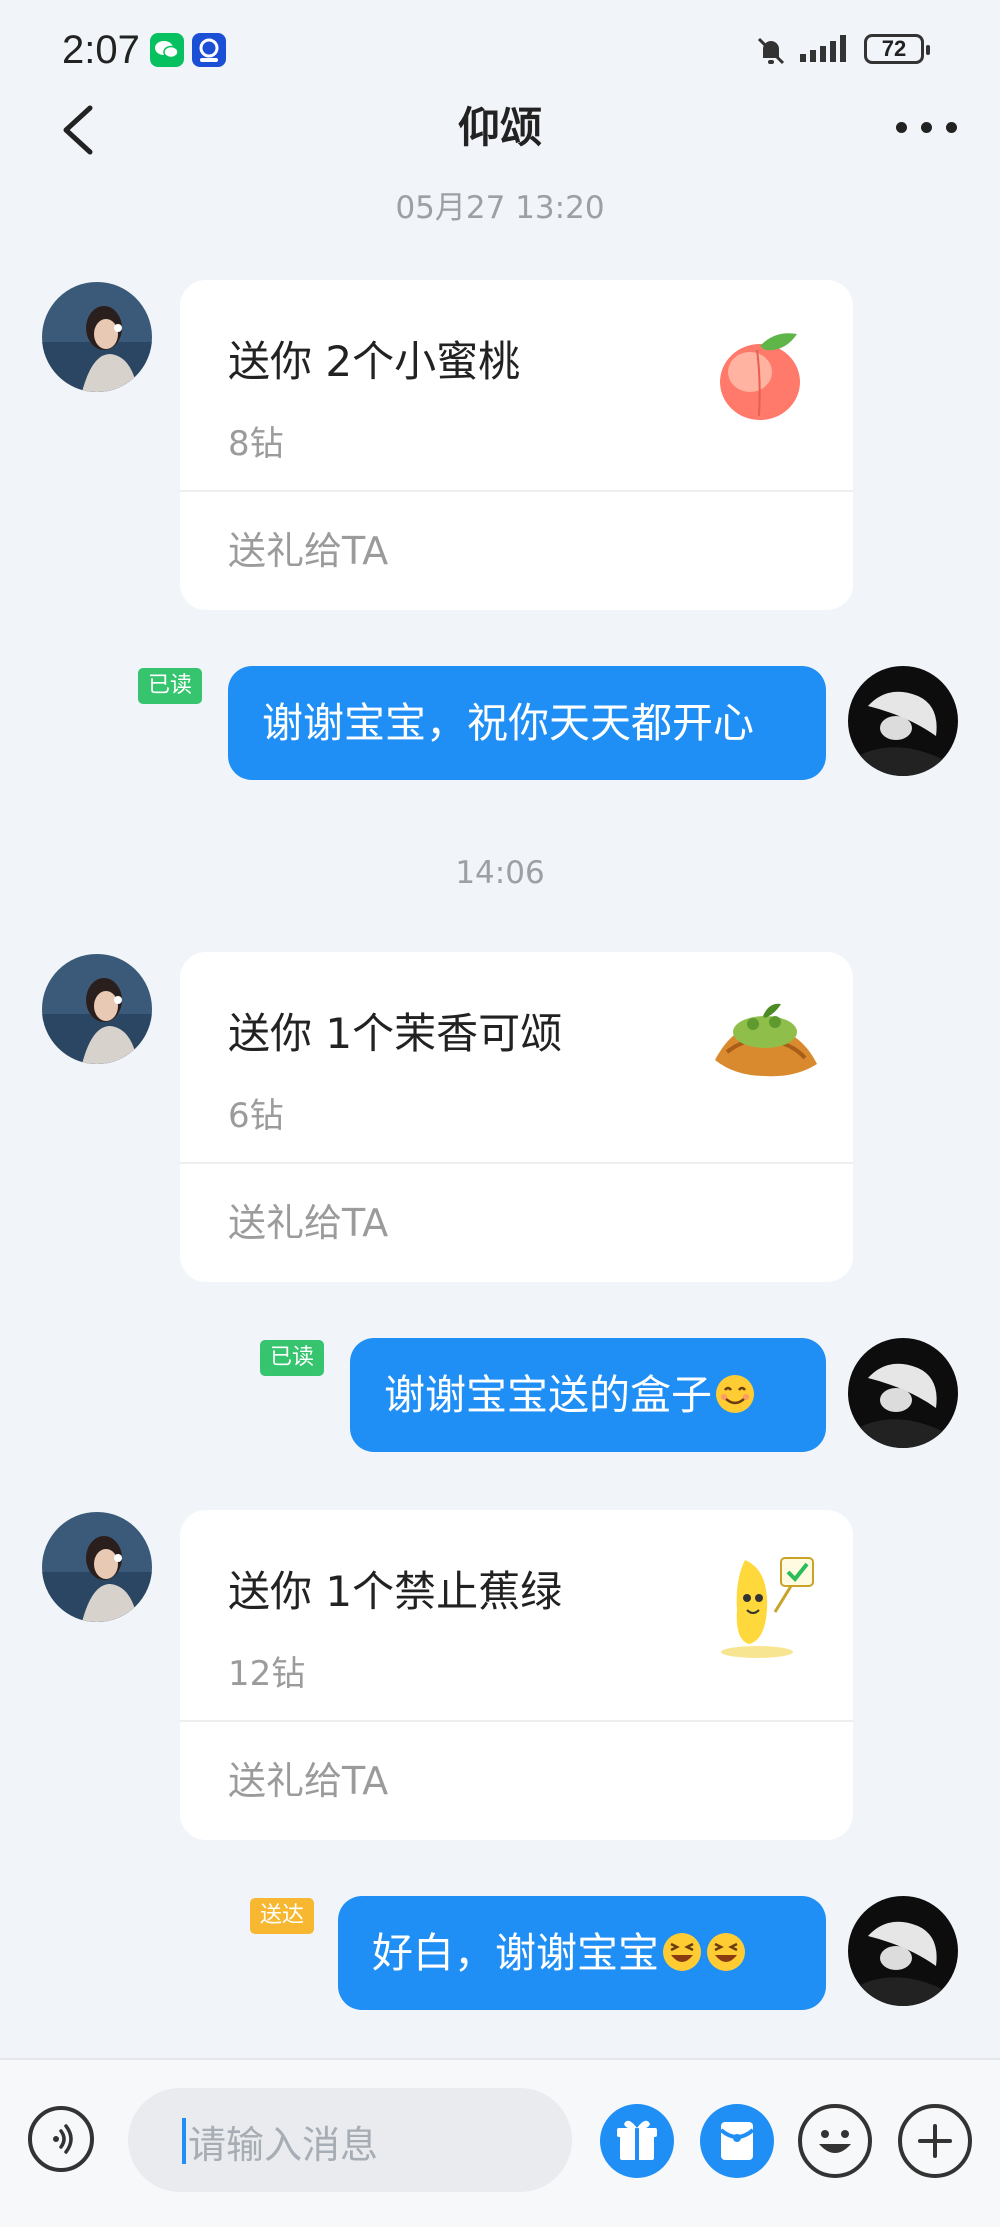 The height and width of the screenshot is (2227, 1000). Describe the element at coordinates (515, 1953) in the screenshot. I see `message-text: 好白，谢谢宝宝` at that location.